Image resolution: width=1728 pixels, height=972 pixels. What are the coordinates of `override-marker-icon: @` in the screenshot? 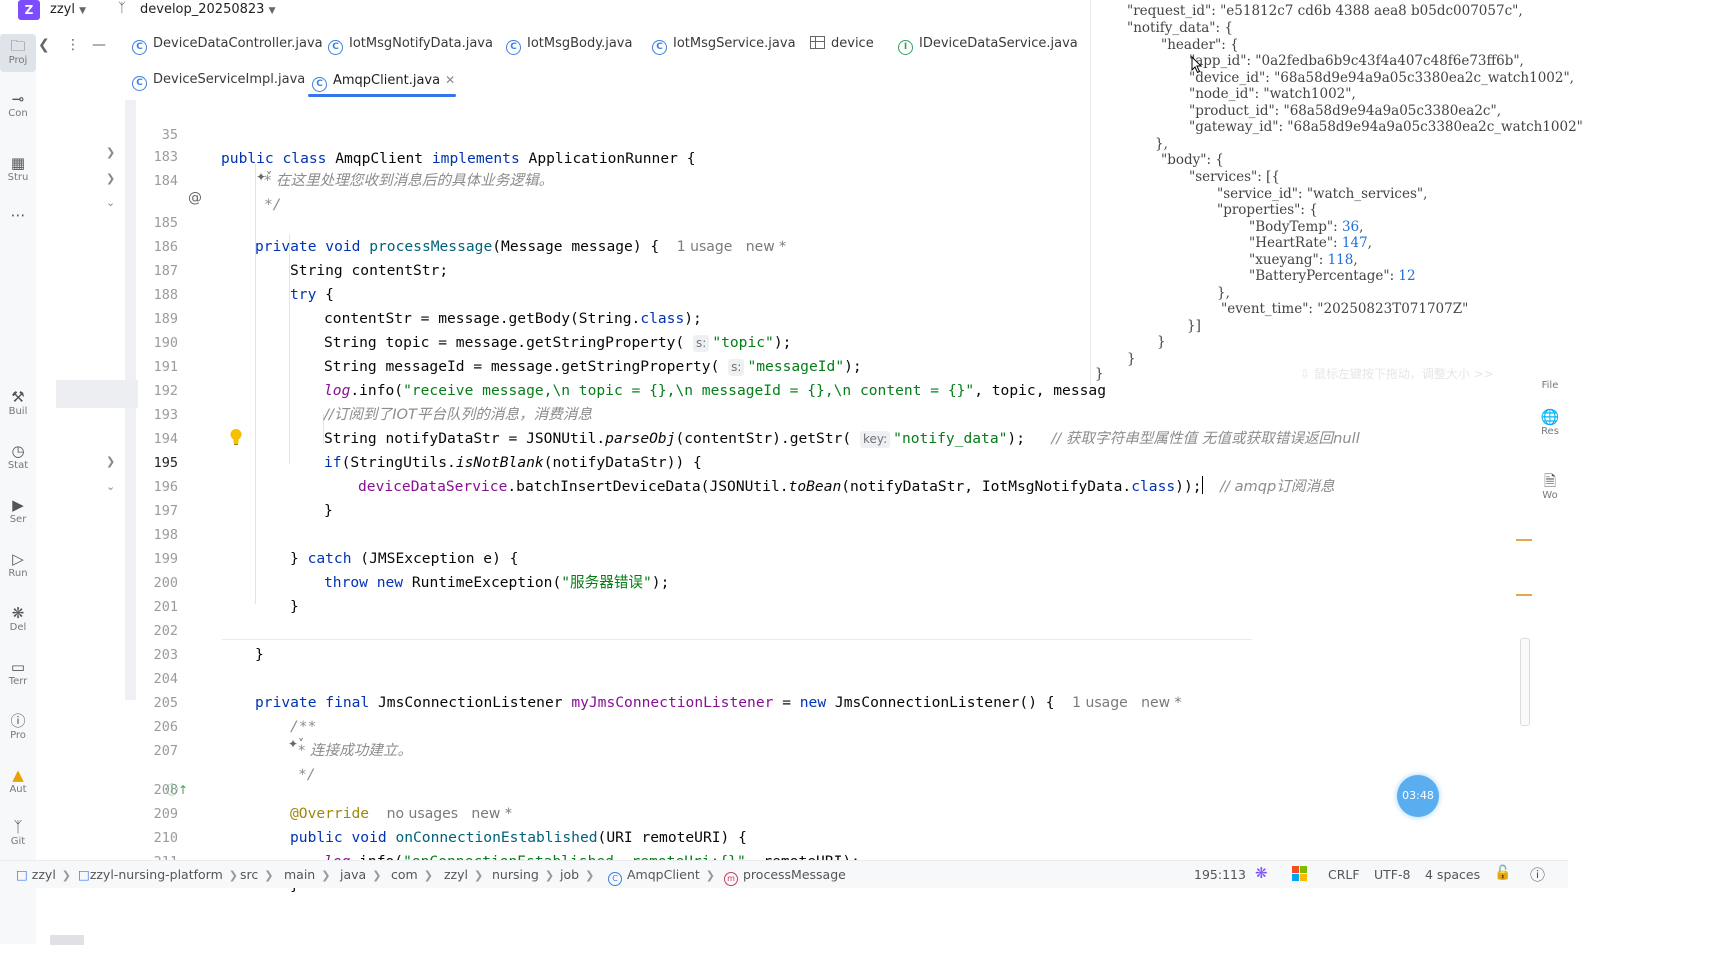 It's located at (195, 198).